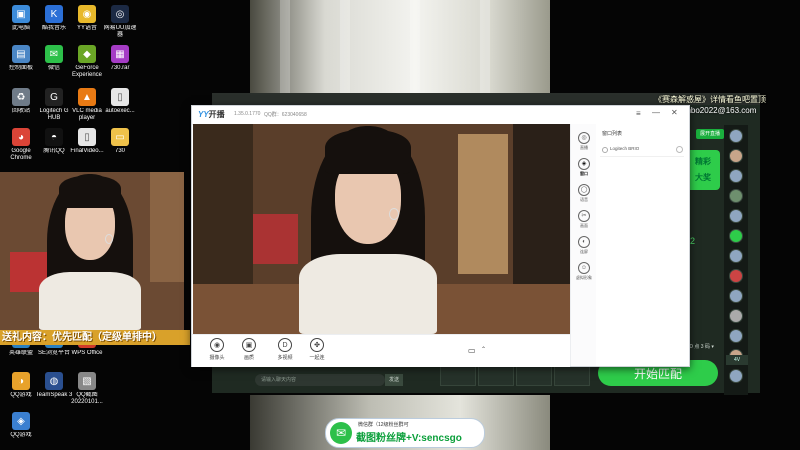 Image resolution: width=800 pixels, height=450 pixels. What do you see at coordinates (285, 358) in the screenshot?
I see `tool-label: 多视频` at bounding box center [285, 358].